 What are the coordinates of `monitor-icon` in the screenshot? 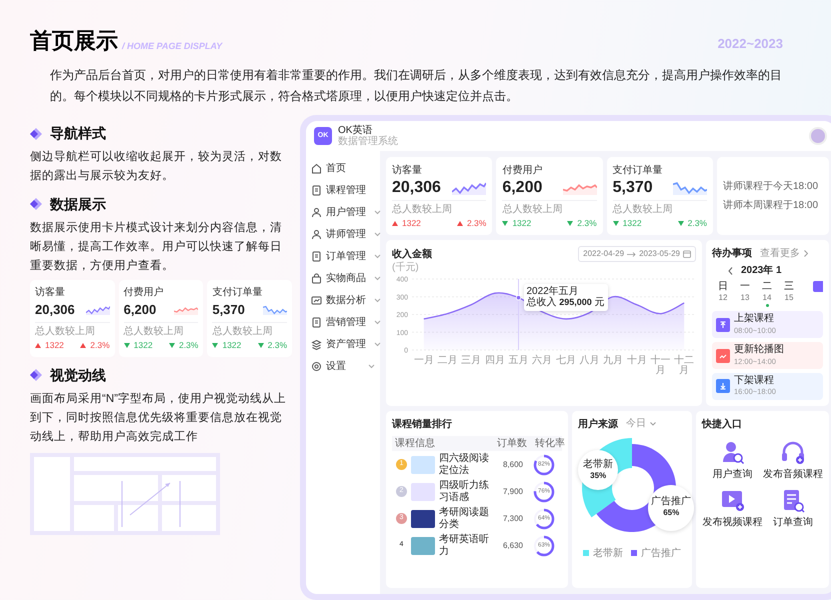 It's located at (316, 300).